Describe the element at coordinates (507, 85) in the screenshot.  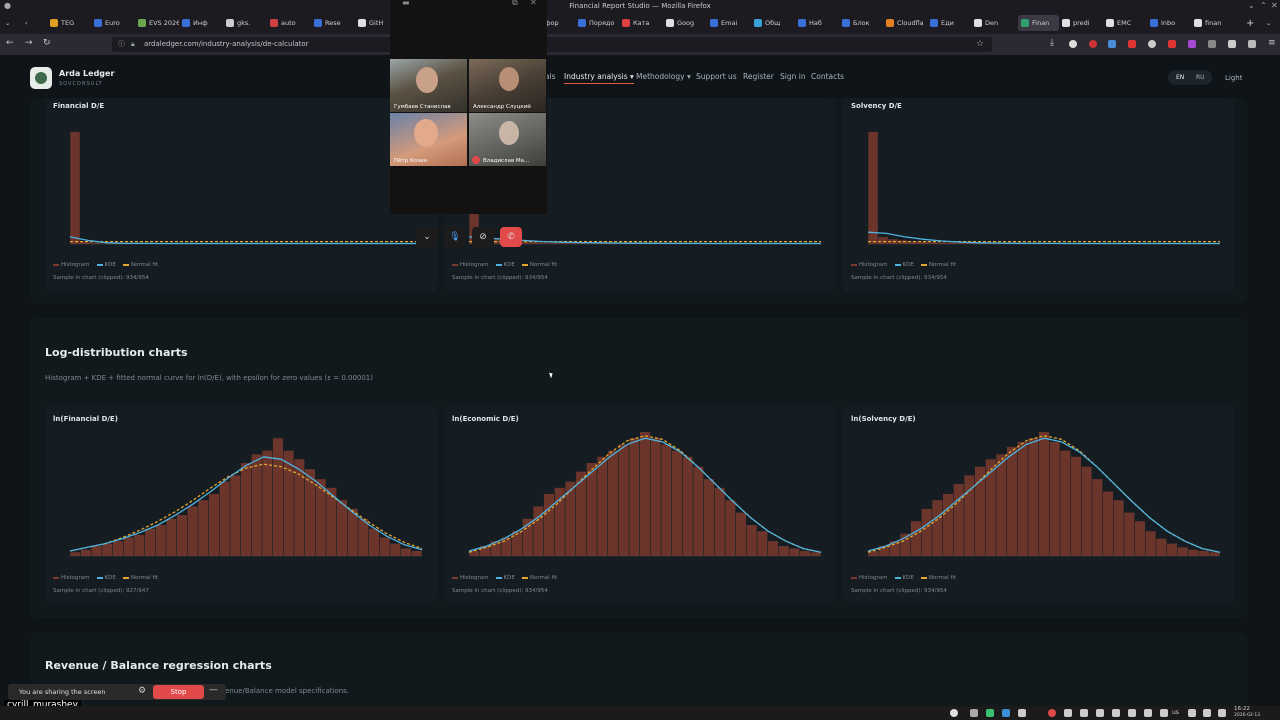
I see `participant-tile: Александр Слуцкий` at that location.